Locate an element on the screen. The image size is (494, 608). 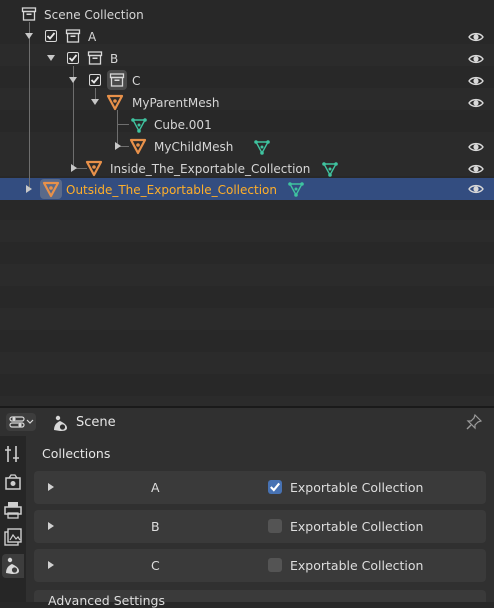
editor-type-icon is located at coordinates (21, 422).